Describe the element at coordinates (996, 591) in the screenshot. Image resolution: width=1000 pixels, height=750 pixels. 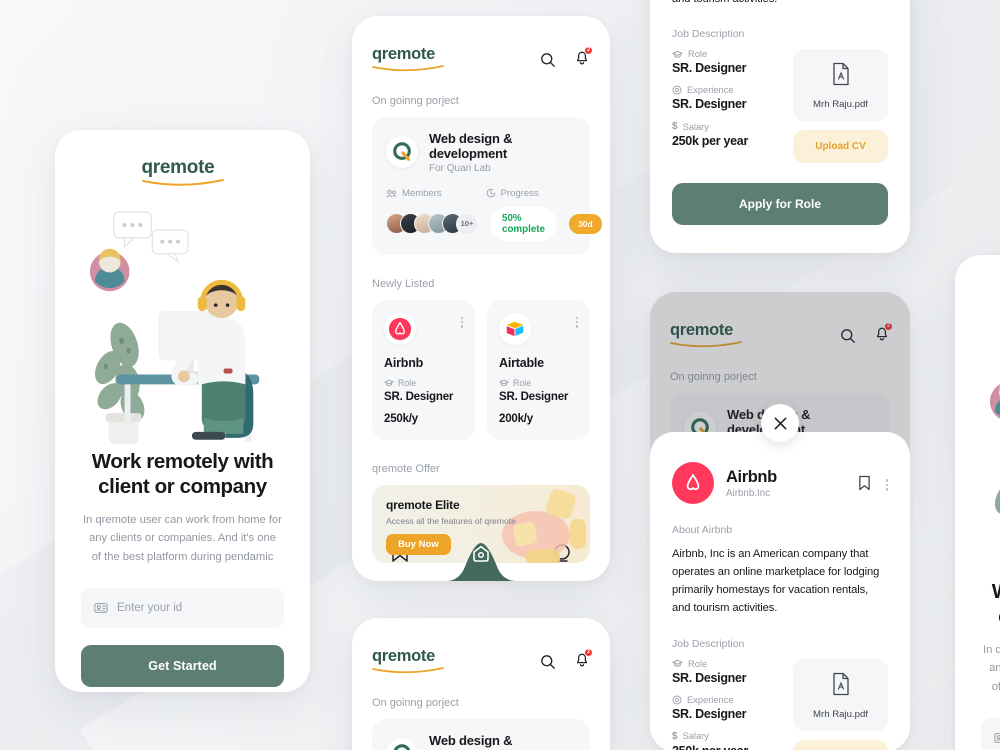
I see `onboarding-title-line1: Work remotely with` at that location.